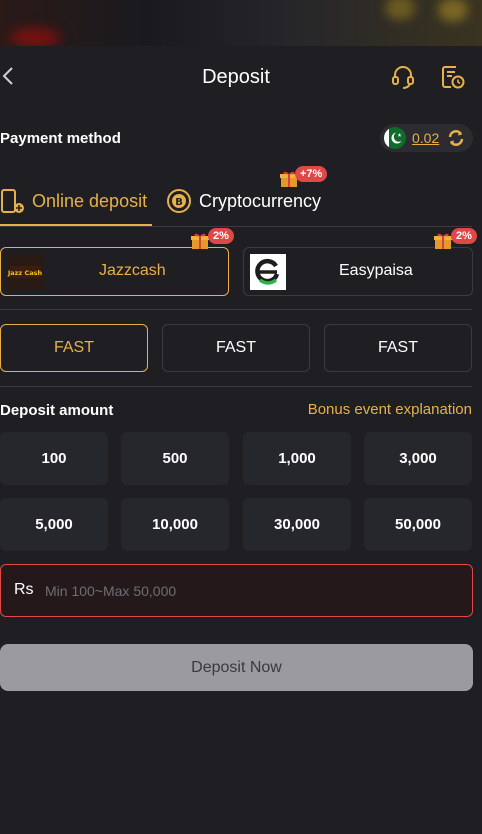  Describe the element at coordinates (260, 201) in the screenshot. I see `tab-label: Cryptocurrency` at that location.